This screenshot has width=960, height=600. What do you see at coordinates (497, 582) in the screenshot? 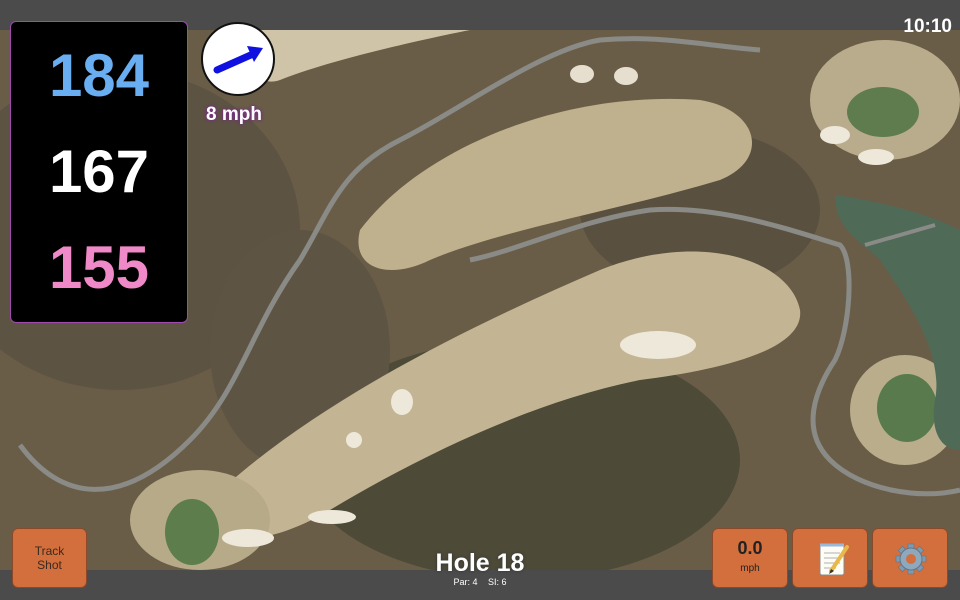
I see `hole-stroke-index: SI: 6` at bounding box center [497, 582].